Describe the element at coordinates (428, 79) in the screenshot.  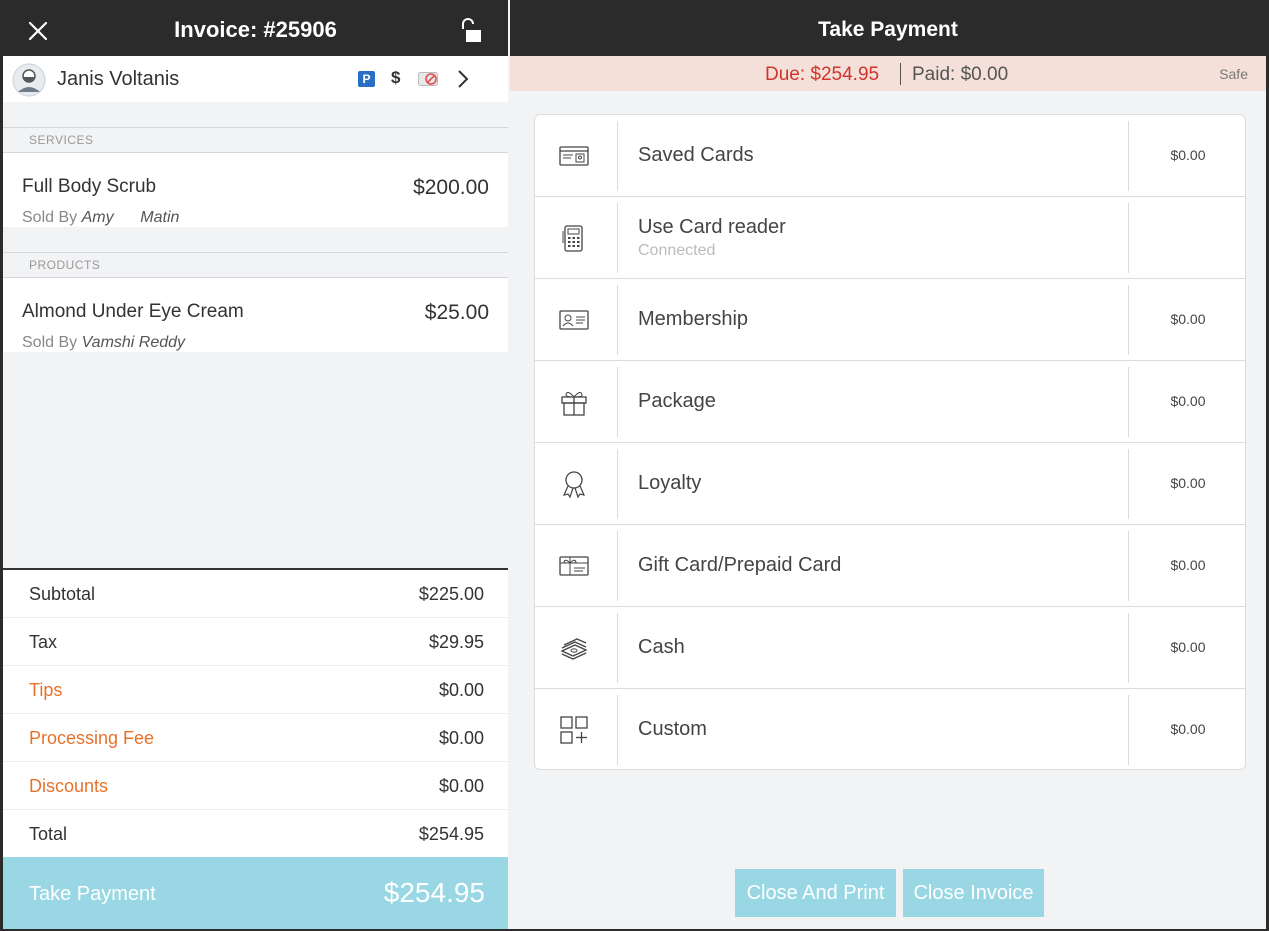
I see `no-card-icon` at that location.